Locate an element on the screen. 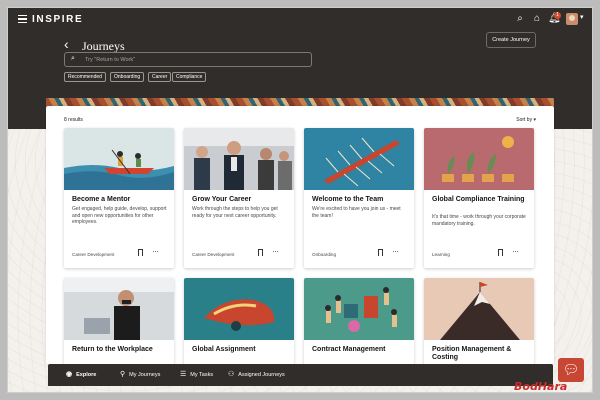 The height and width of the screenshot is (400, 600). journey-card-return-to-the-workplace: Return to the Workplace is located at coordinates (119, 321).